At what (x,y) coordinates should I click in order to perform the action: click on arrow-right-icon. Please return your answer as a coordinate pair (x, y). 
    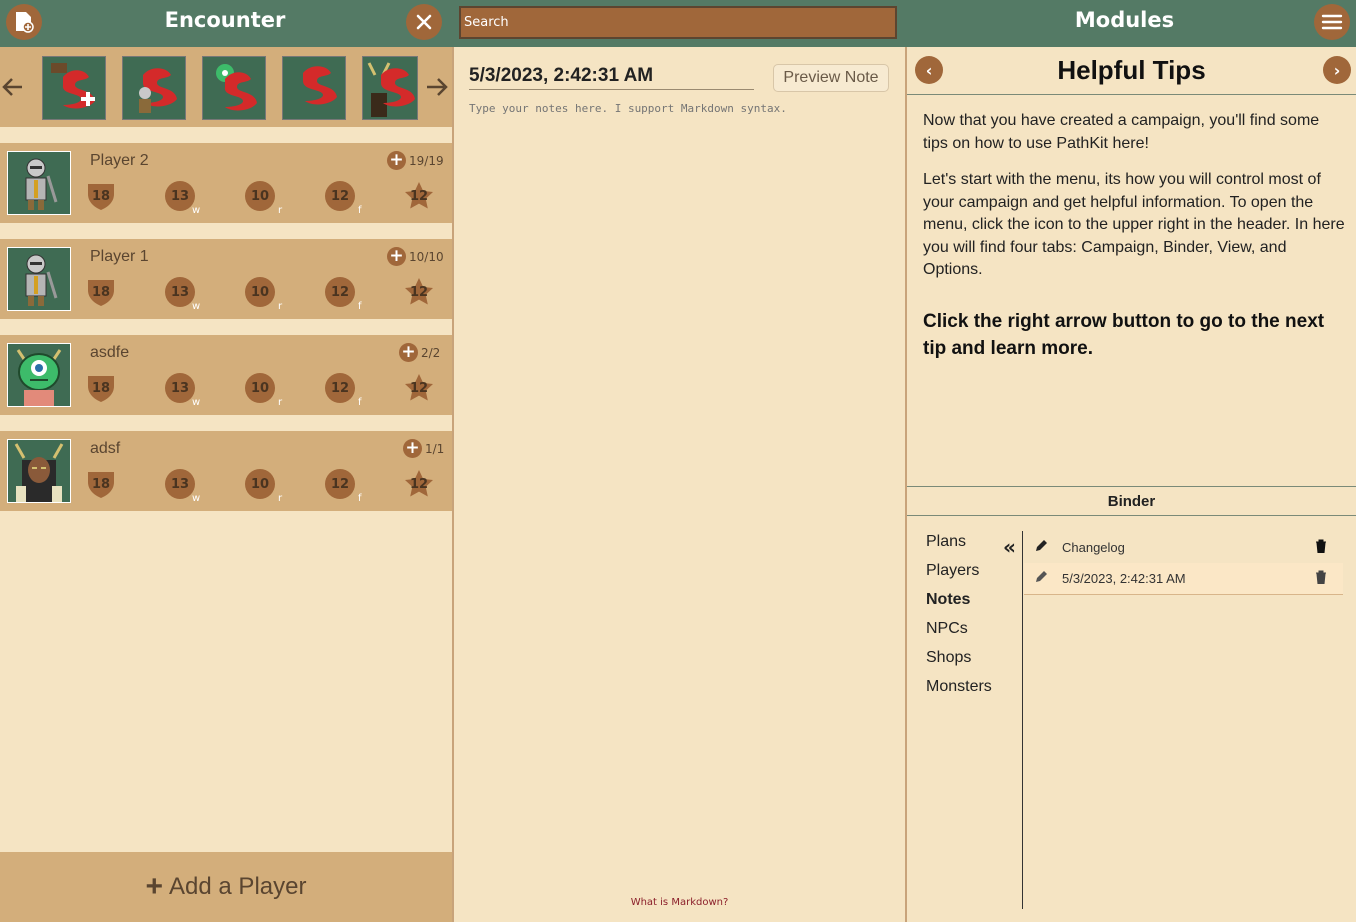
    Looking at the image, I should click on (436, 87).